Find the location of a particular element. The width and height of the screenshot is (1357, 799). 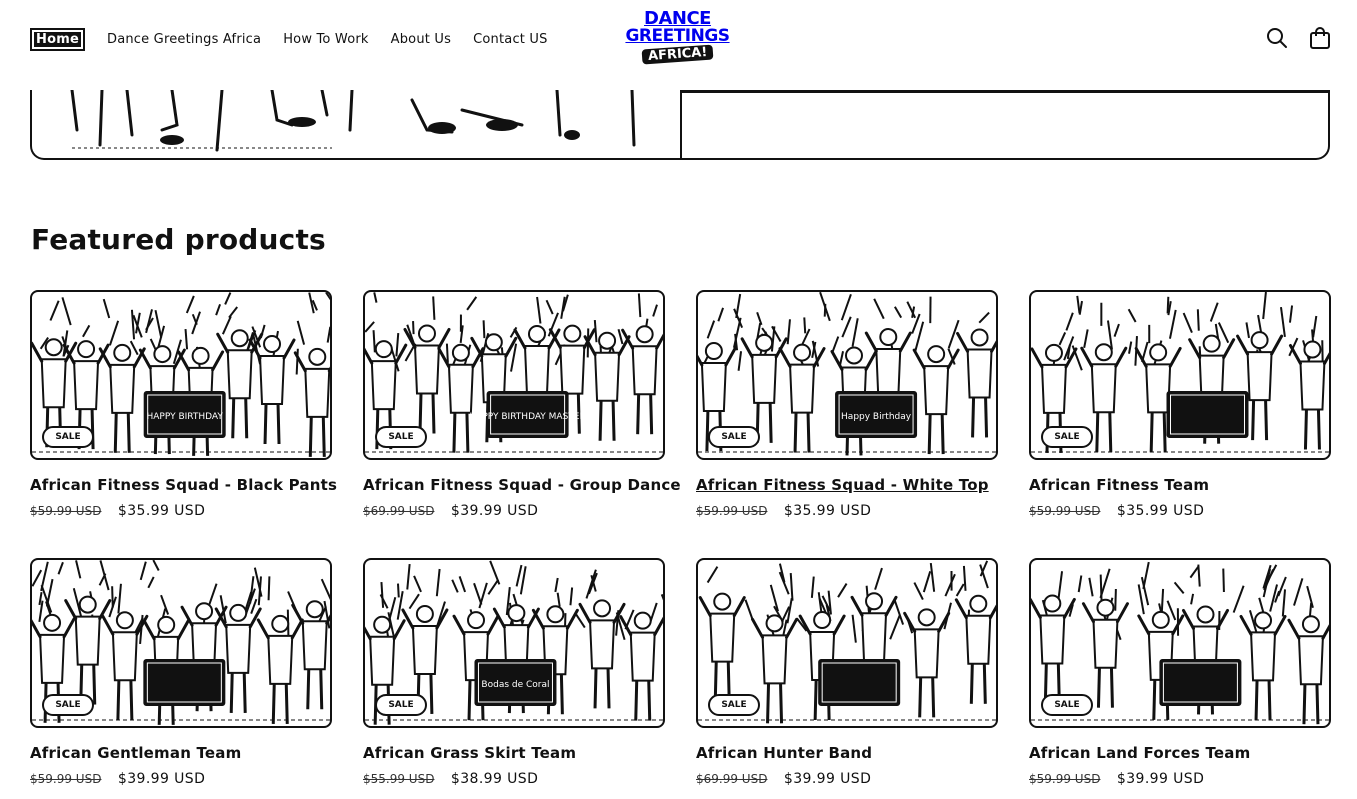

search-icon is located at coordinates (1277, 38).